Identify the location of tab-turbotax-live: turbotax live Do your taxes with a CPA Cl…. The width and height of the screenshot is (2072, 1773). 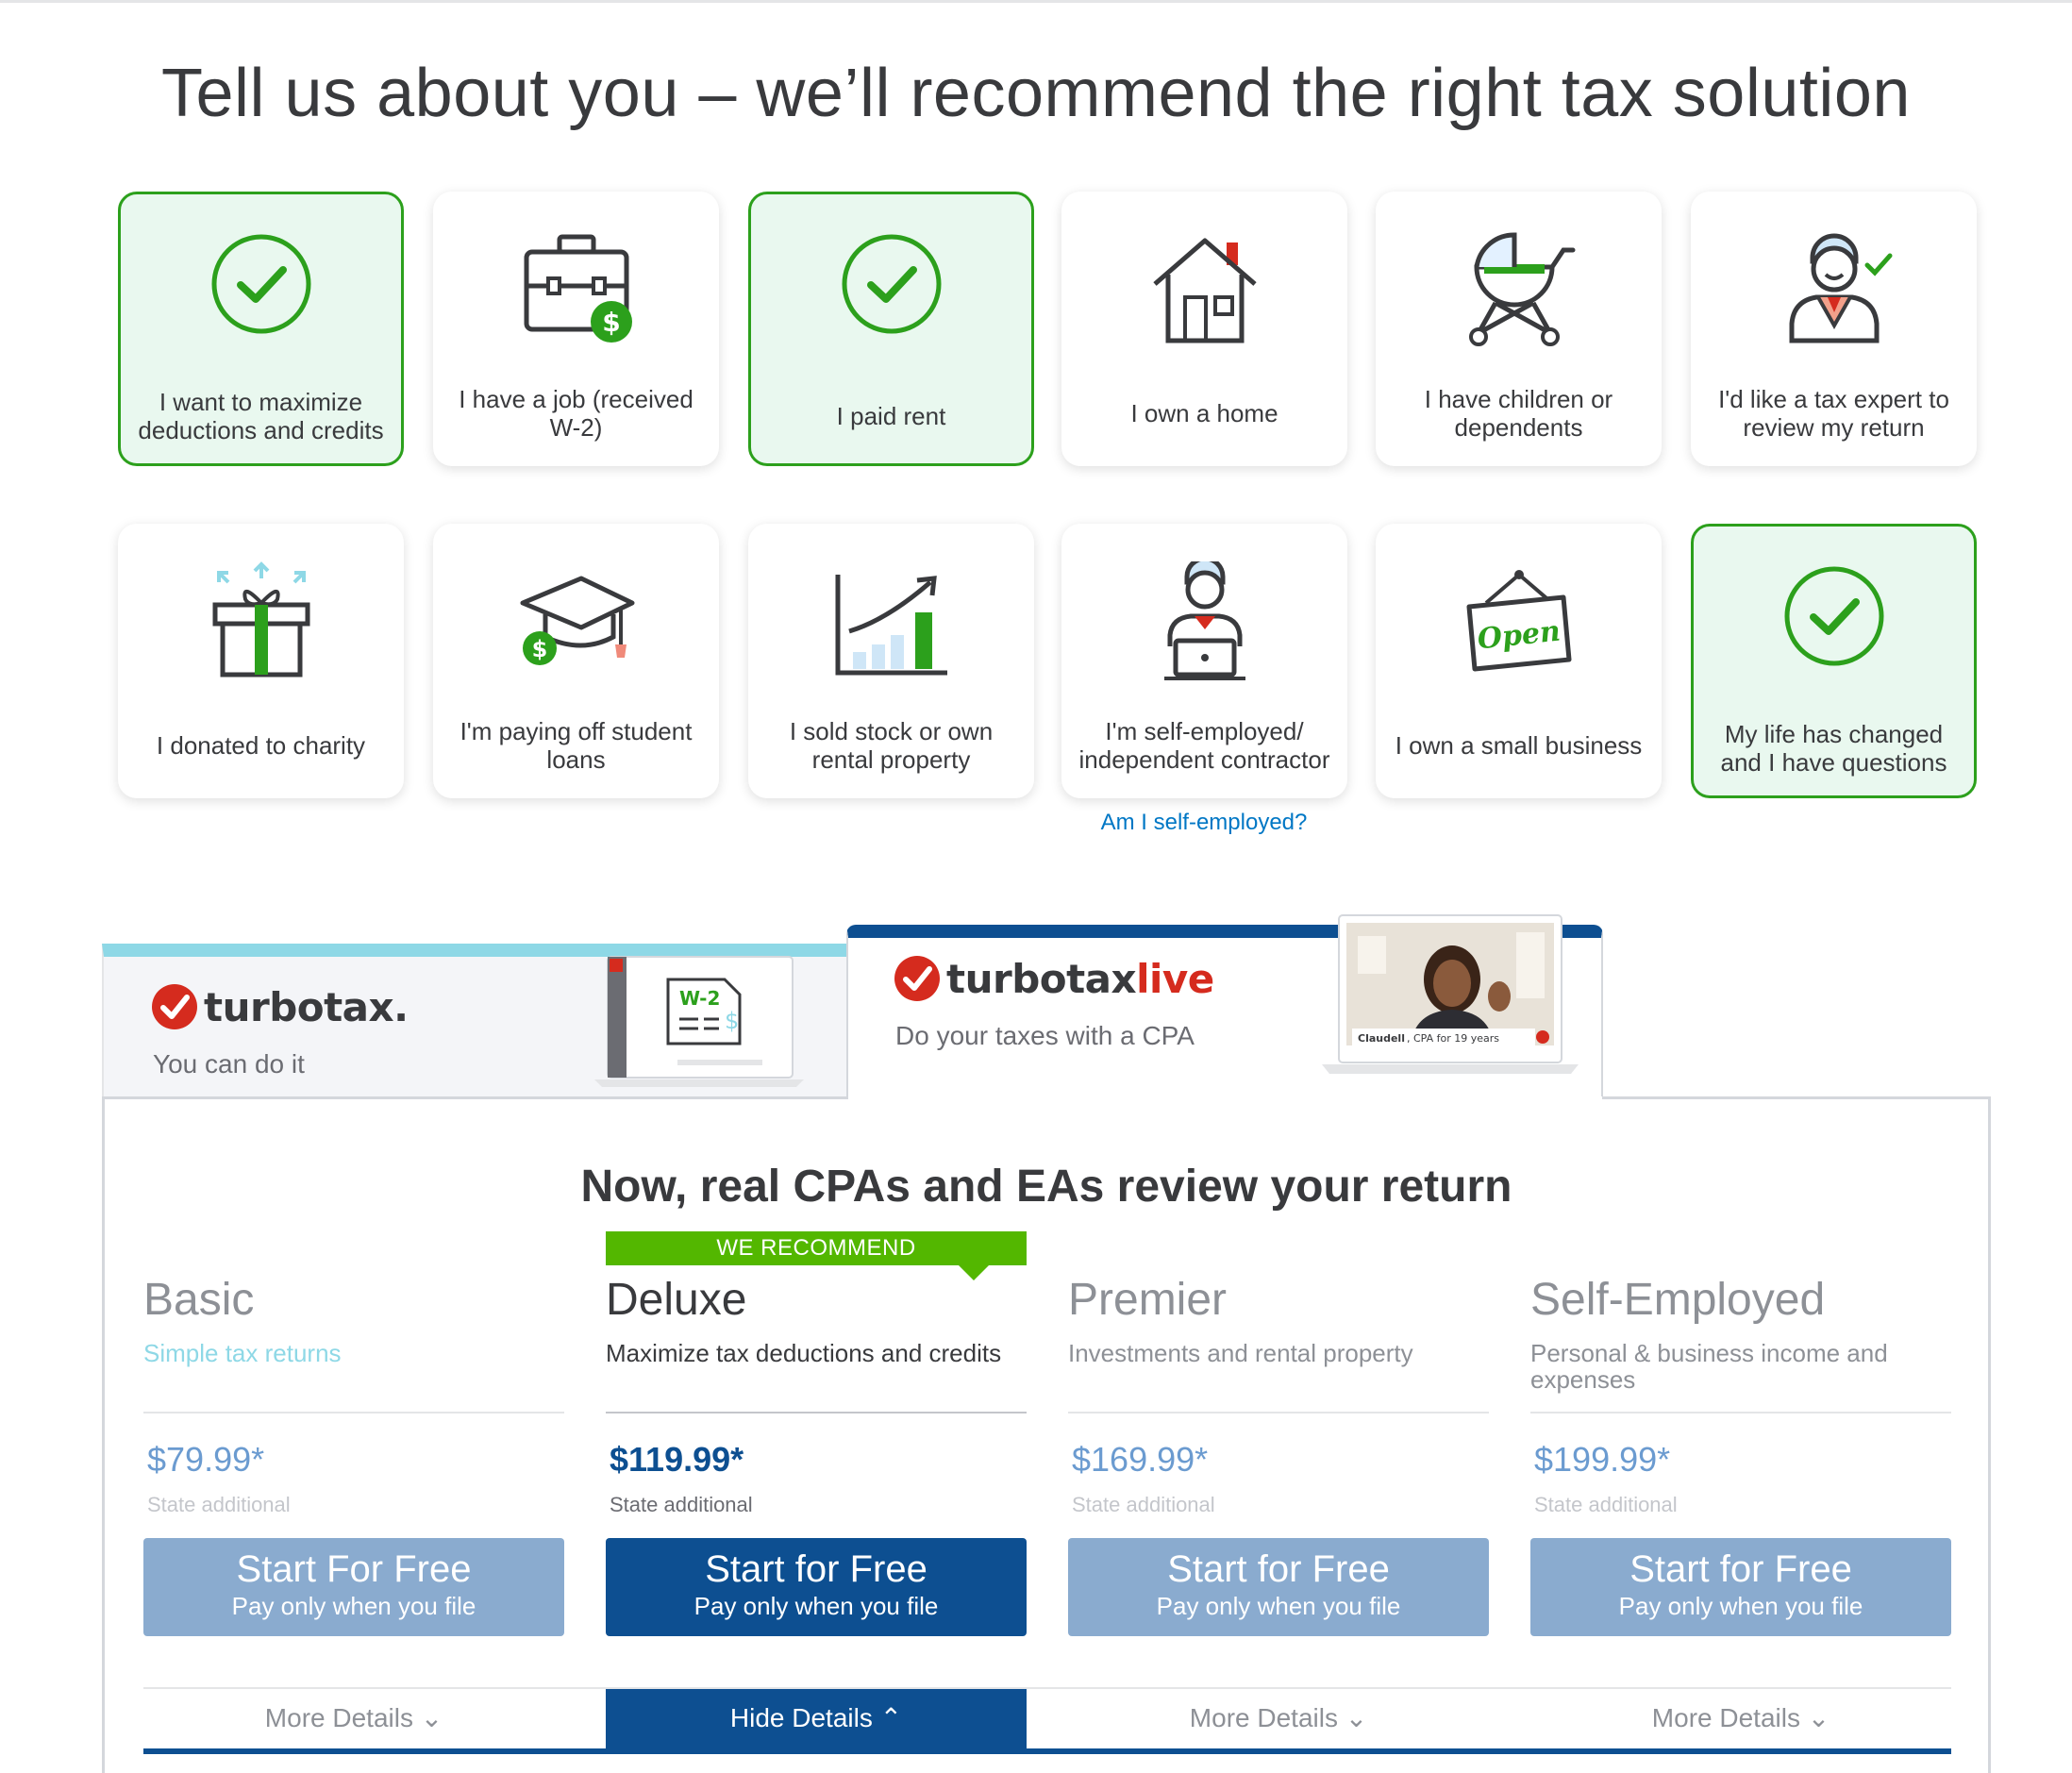
(1224, 1009).